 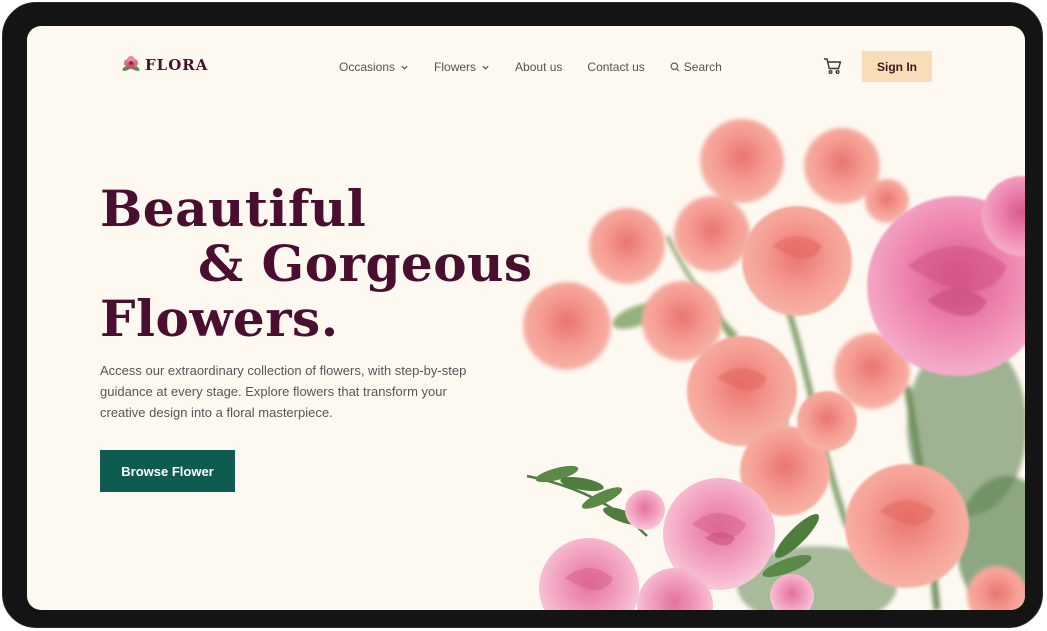 I want to click on sign-in-button: Sign In, so click(x=897, y=66).